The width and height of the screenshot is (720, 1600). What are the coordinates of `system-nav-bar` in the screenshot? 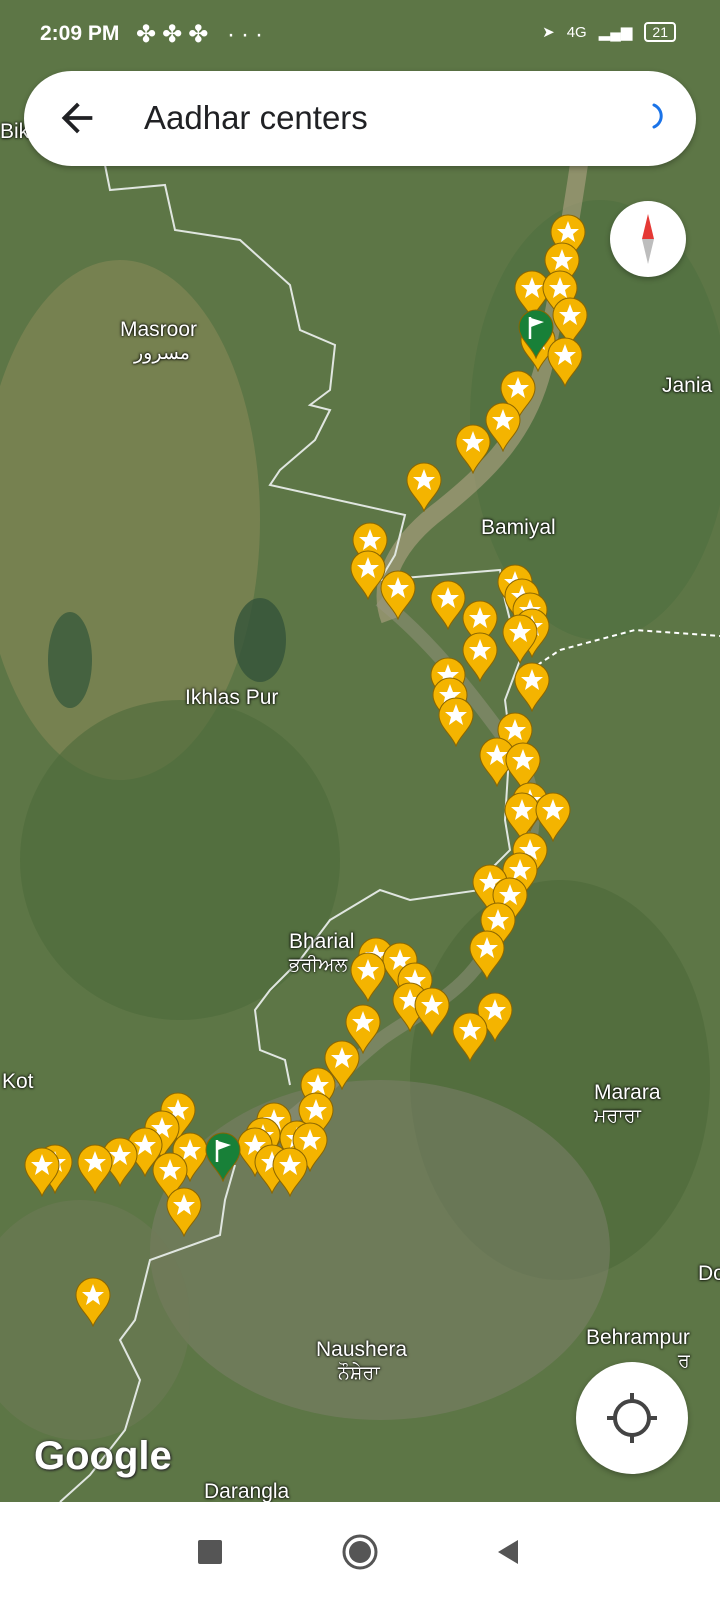 It's located at (360, 1551).